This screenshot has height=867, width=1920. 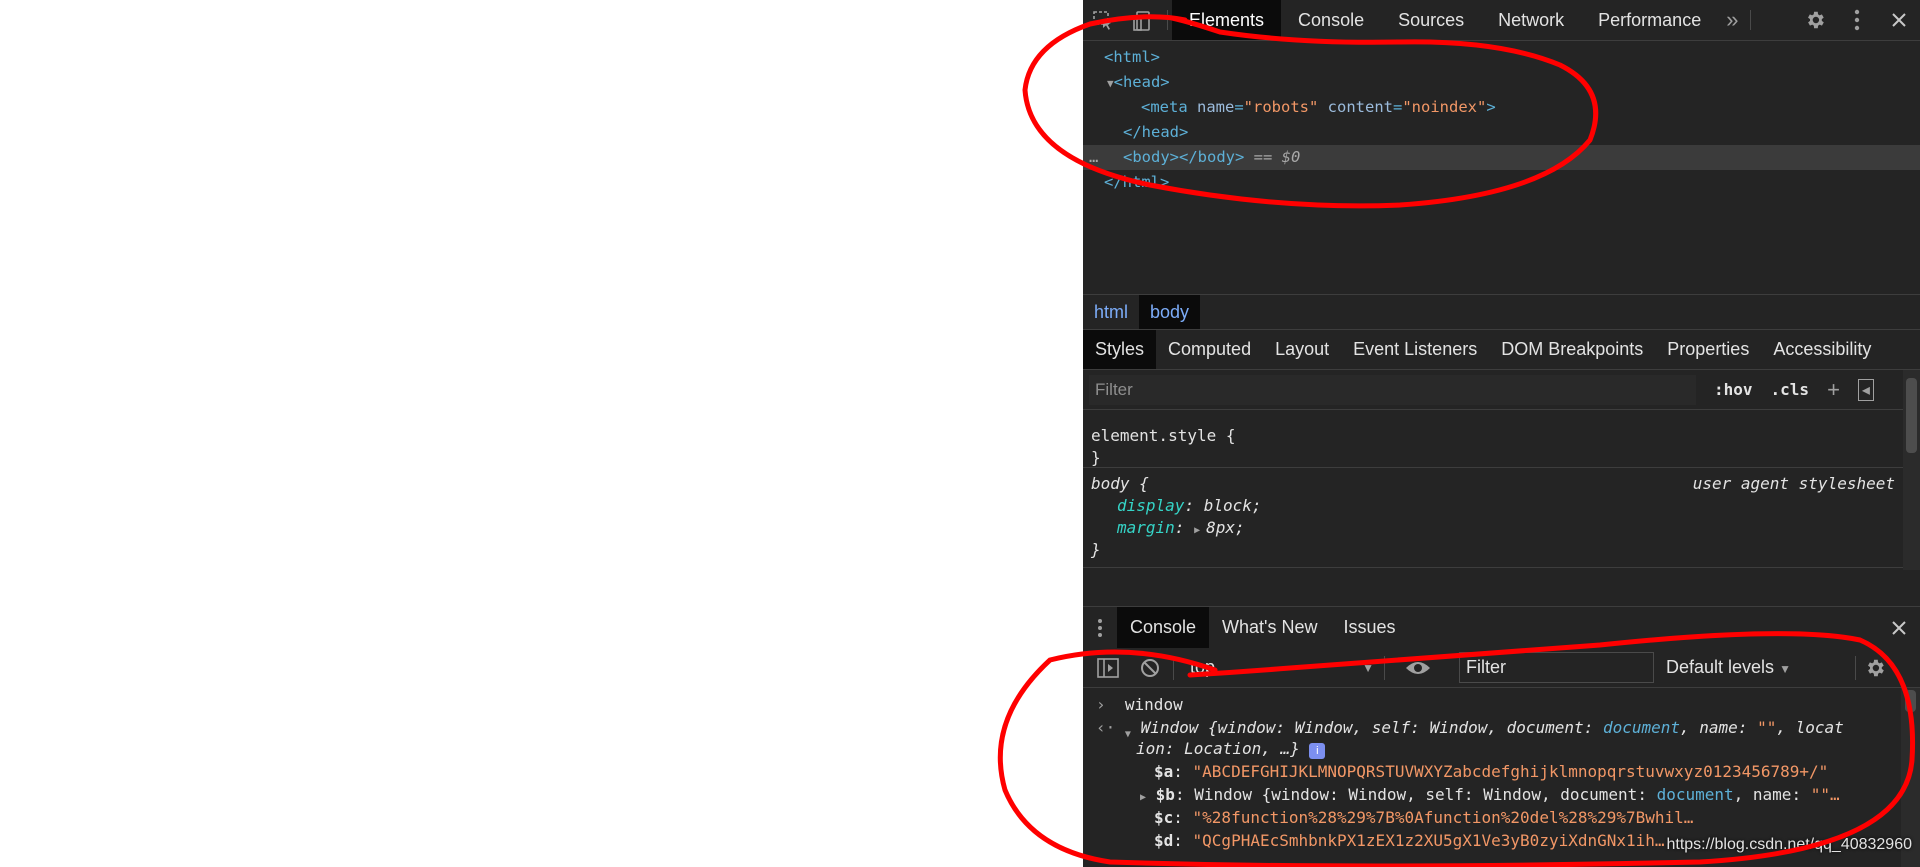 I want to click on property-key: $d, so click(x=1164, y=840).